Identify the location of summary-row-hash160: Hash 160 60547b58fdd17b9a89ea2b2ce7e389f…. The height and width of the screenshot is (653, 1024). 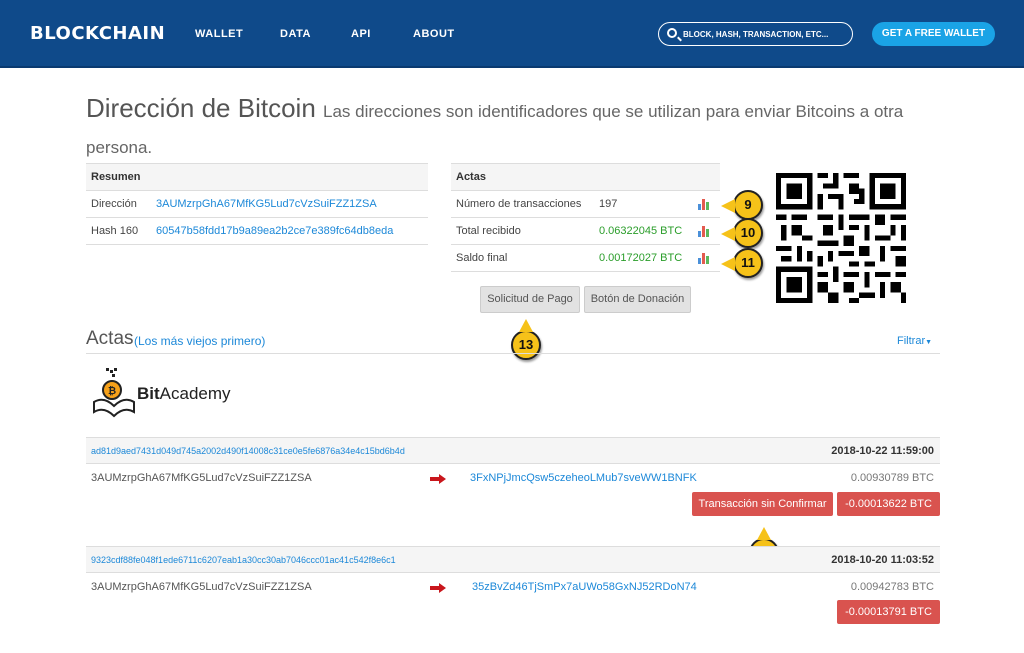
(257, 231).